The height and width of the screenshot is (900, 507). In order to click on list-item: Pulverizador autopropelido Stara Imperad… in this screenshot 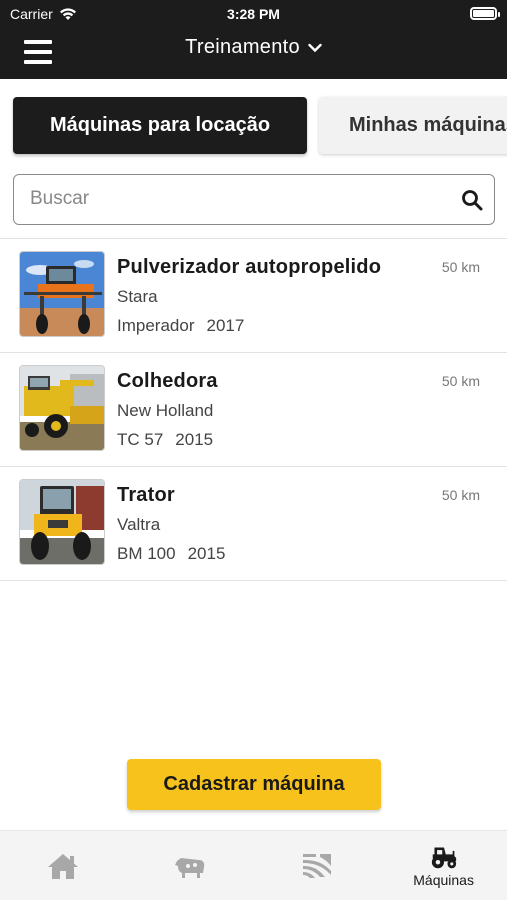, I will do `click(253, 296)`.